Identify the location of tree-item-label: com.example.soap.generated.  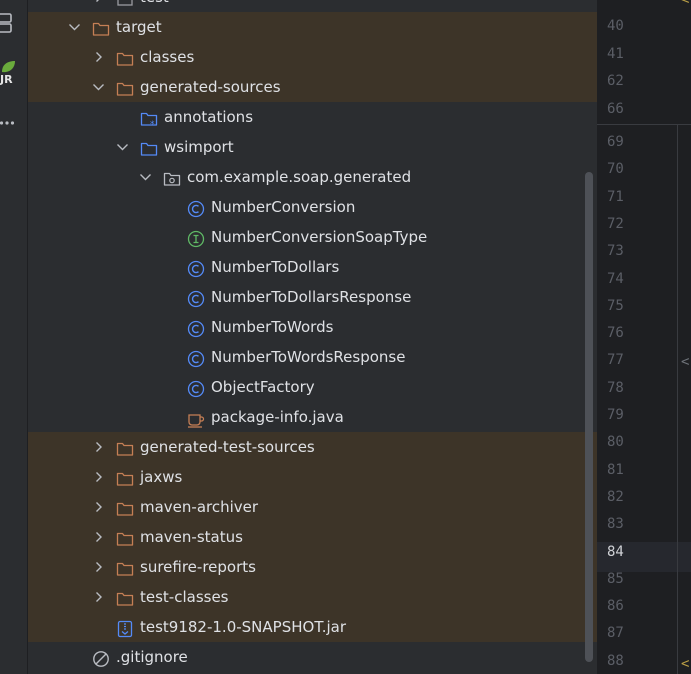
(299, 177).